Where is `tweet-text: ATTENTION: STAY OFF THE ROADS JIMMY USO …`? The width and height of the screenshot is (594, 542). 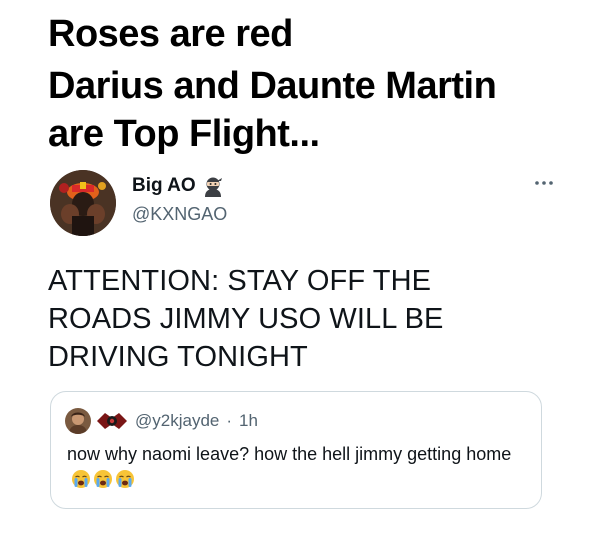 tweet-text: ATTENTION: STAY OFF THE ROADS JIMMY USO … is located at coordinates (246, 319).